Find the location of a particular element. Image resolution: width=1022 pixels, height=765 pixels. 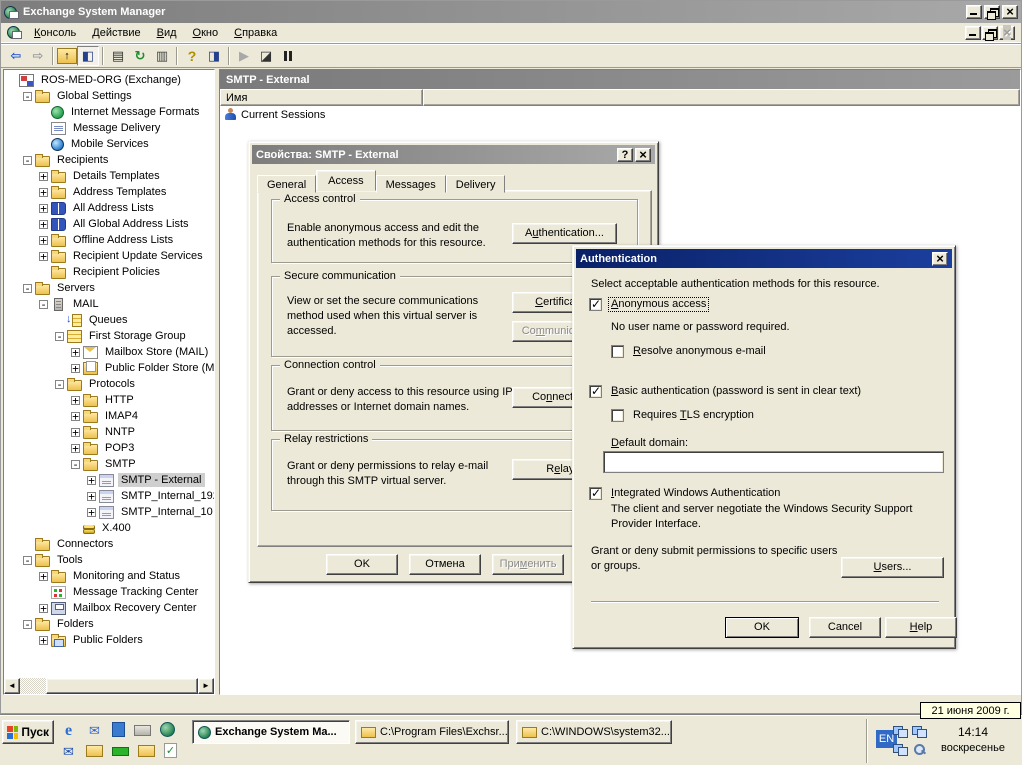

tree-item-label: NNTP is located at coordinates (120, 432).